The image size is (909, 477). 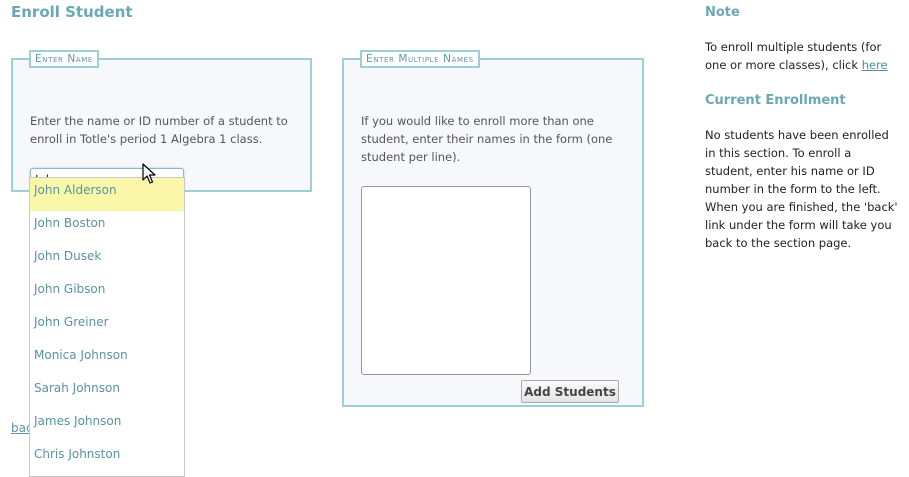 What do you see at coordinates (107, 359) in the screenshot?
I see `autocomplete-item: Monica Johnson` at bounding box center [107, 359].